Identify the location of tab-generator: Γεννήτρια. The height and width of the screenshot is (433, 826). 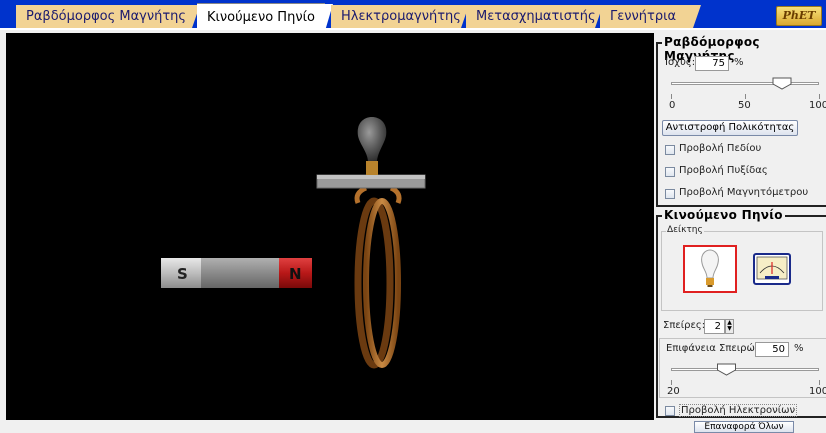
(650, 16).